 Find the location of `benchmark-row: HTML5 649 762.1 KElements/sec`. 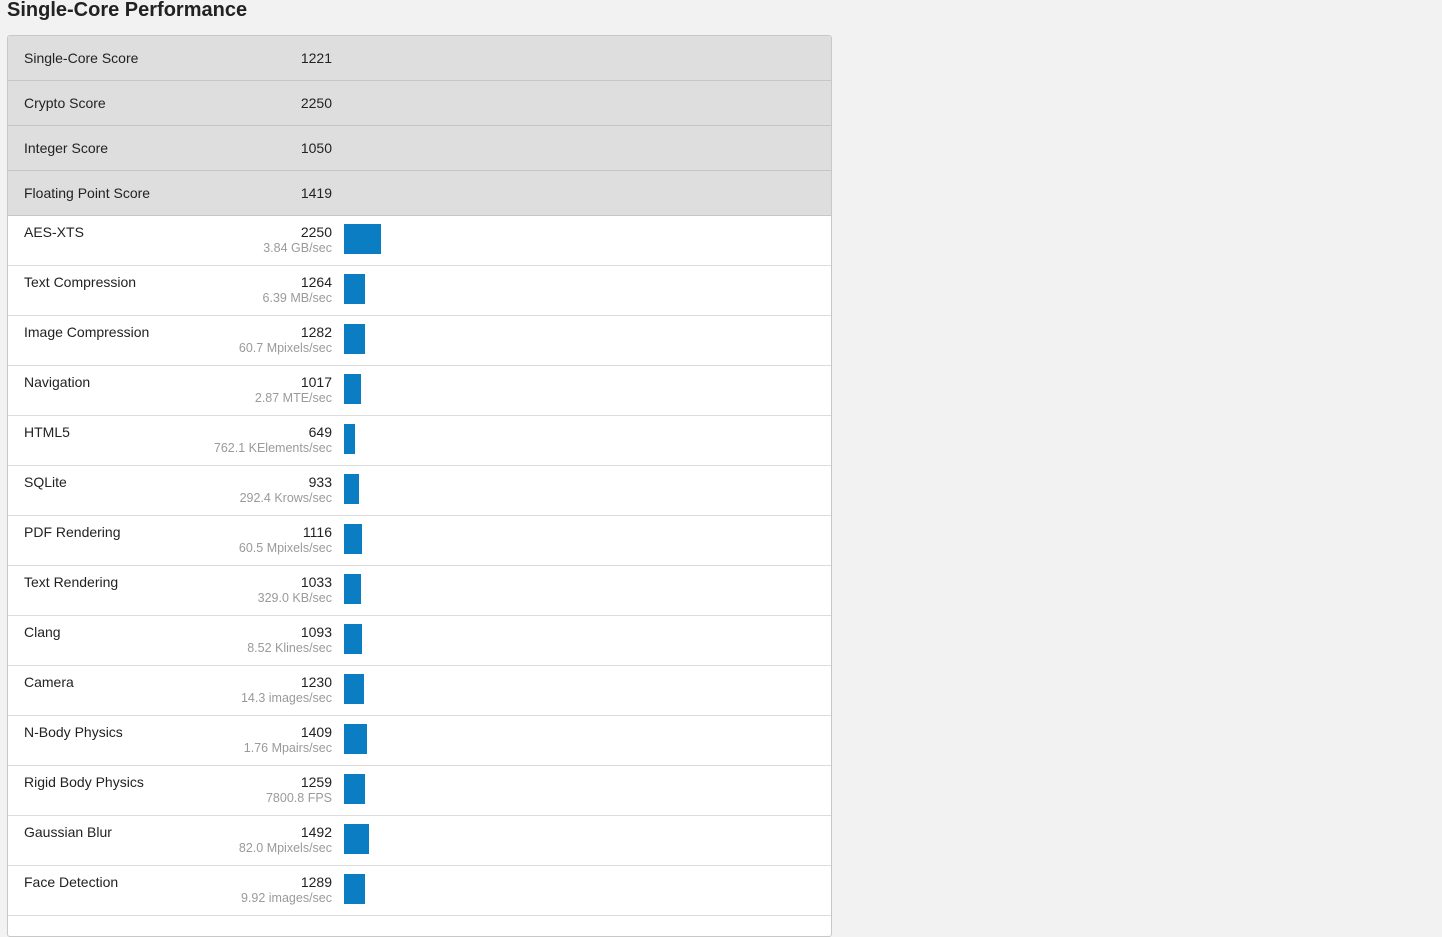

benchmark-row: HTML5 649 762.1 KElements/sec is located at coordinates (419, 441).